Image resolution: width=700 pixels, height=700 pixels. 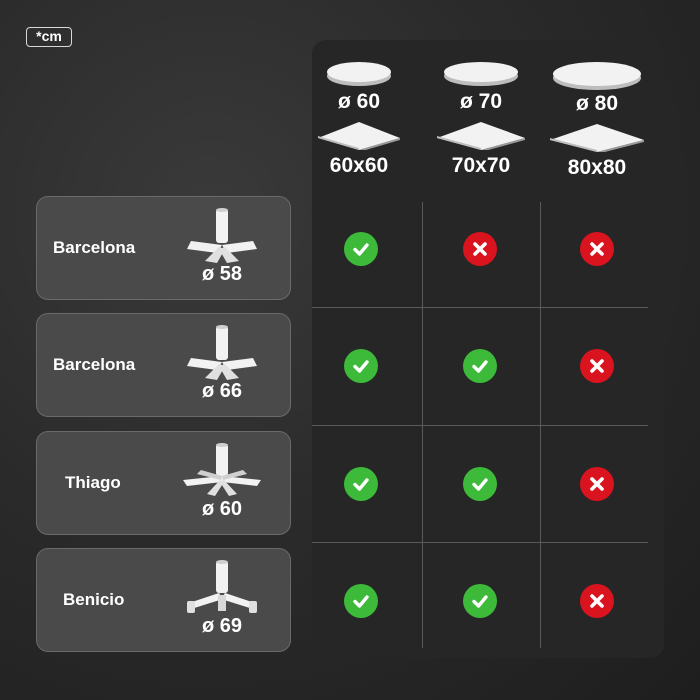 What do you see at coordinates (93, 482) in the screenshot?
I see `base-name: Thiago` at bounding box center [93, 482].